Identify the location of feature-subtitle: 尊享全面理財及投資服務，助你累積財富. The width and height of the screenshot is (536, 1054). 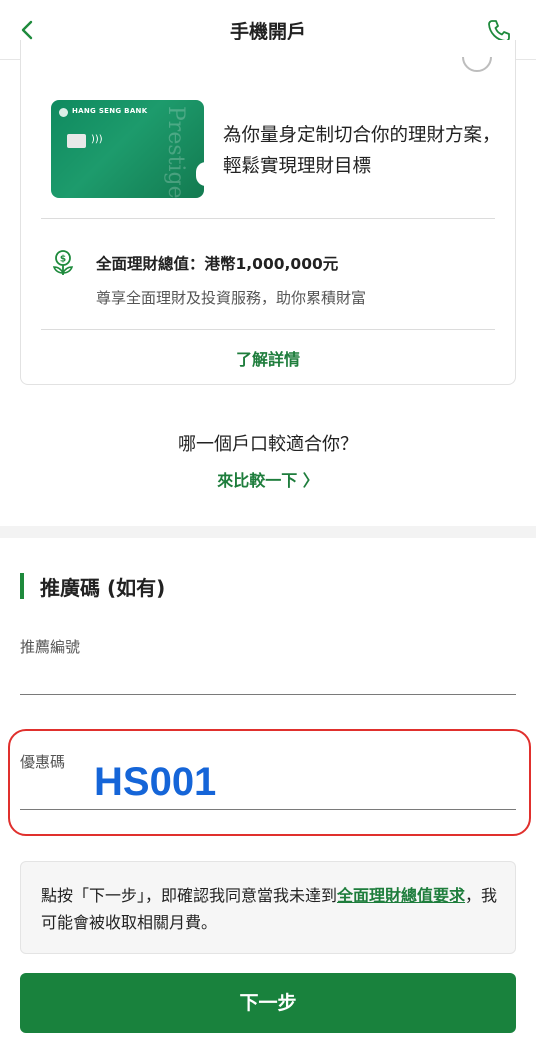
(231, 298).